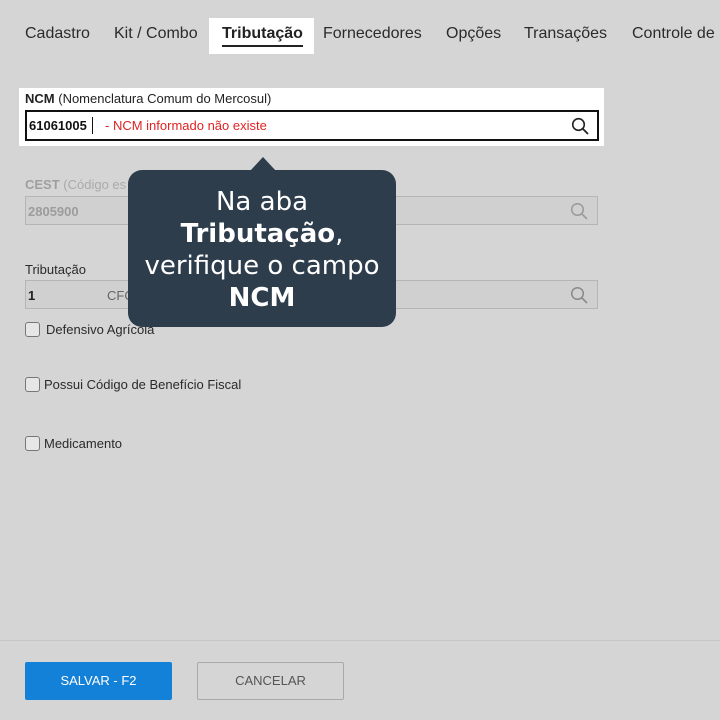  I want to click on cest-value: 2805900, so click(53, 211).